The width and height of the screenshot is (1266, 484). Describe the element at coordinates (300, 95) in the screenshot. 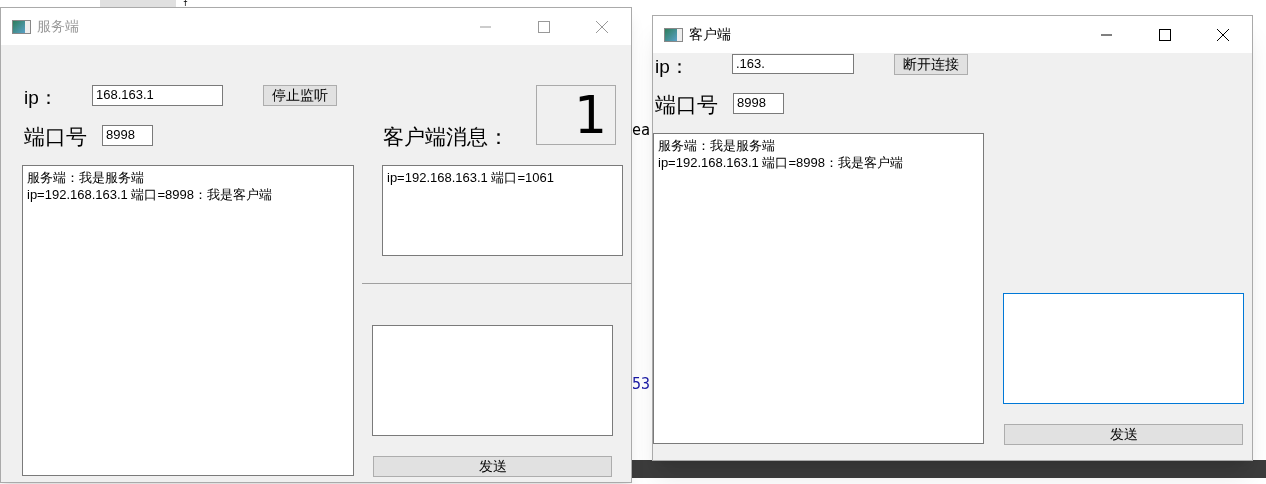

I see `button: 停止监听` at that location.